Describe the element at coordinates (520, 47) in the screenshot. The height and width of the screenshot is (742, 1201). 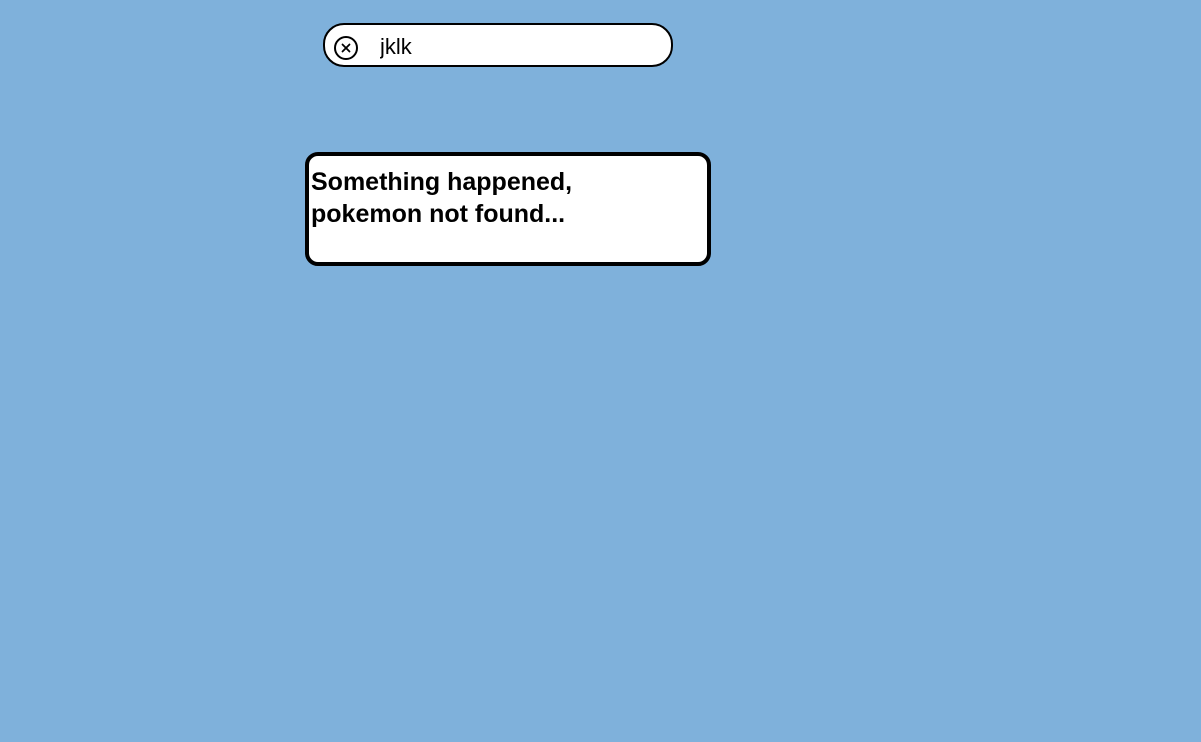
I see `search-input` at that location.